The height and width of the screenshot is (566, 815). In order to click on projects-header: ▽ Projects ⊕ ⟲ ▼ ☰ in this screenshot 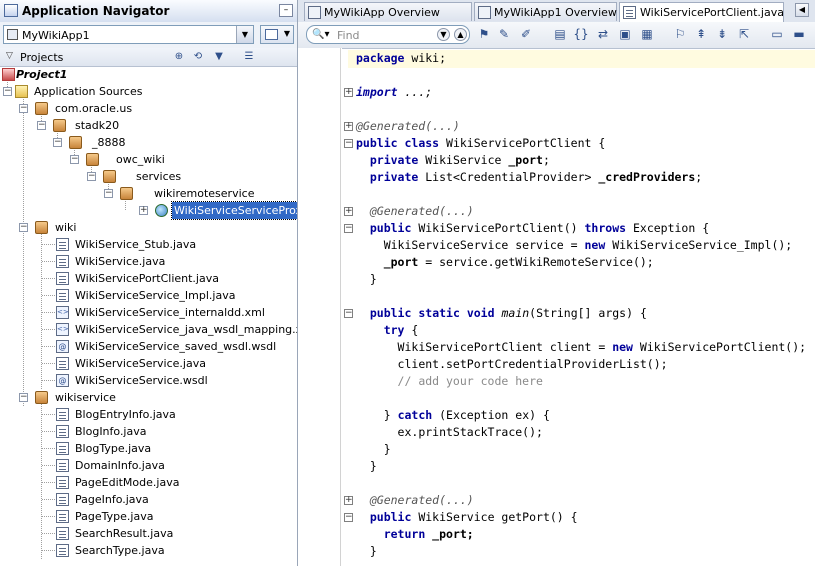, I will do `click(148, 57)`.